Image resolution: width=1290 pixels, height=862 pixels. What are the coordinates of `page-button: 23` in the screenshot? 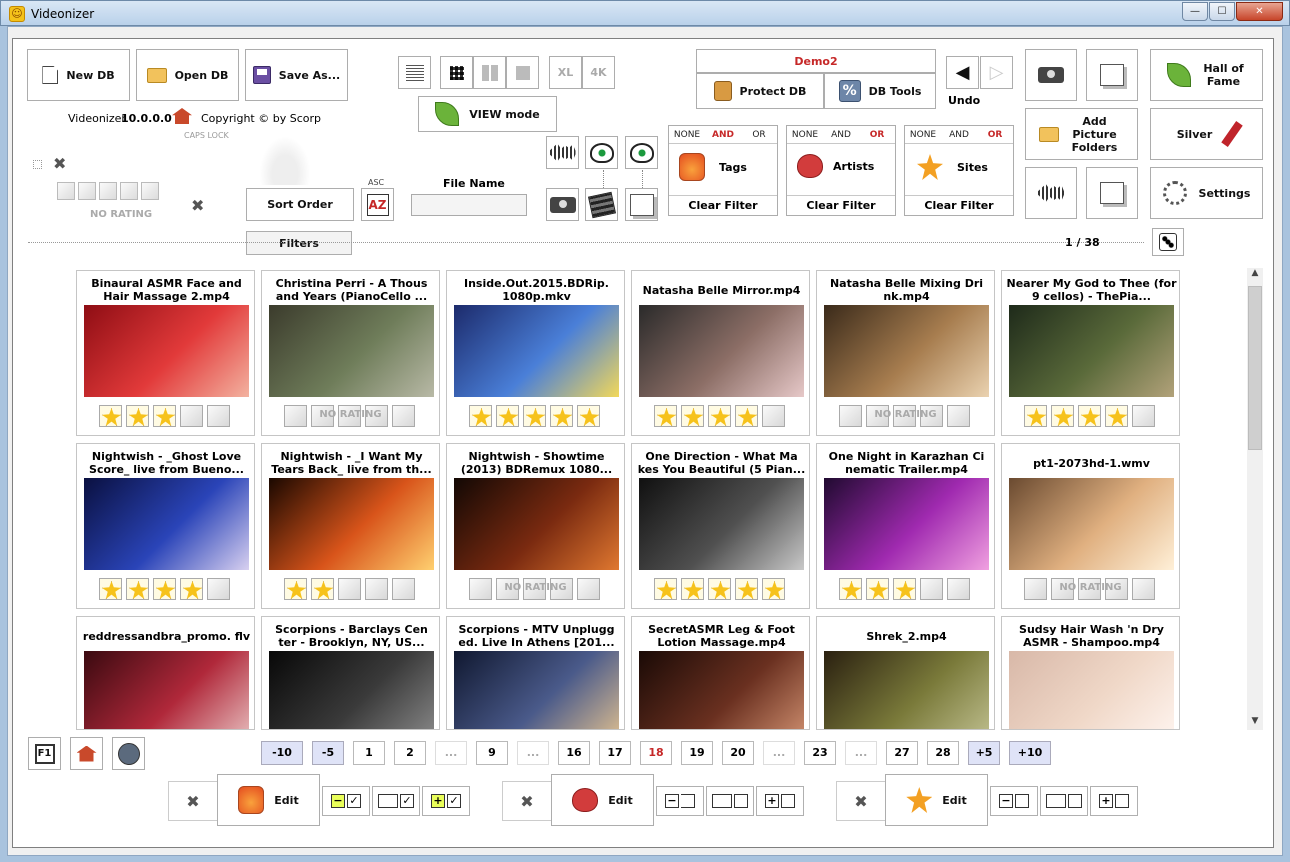 It's located at (820, 753).